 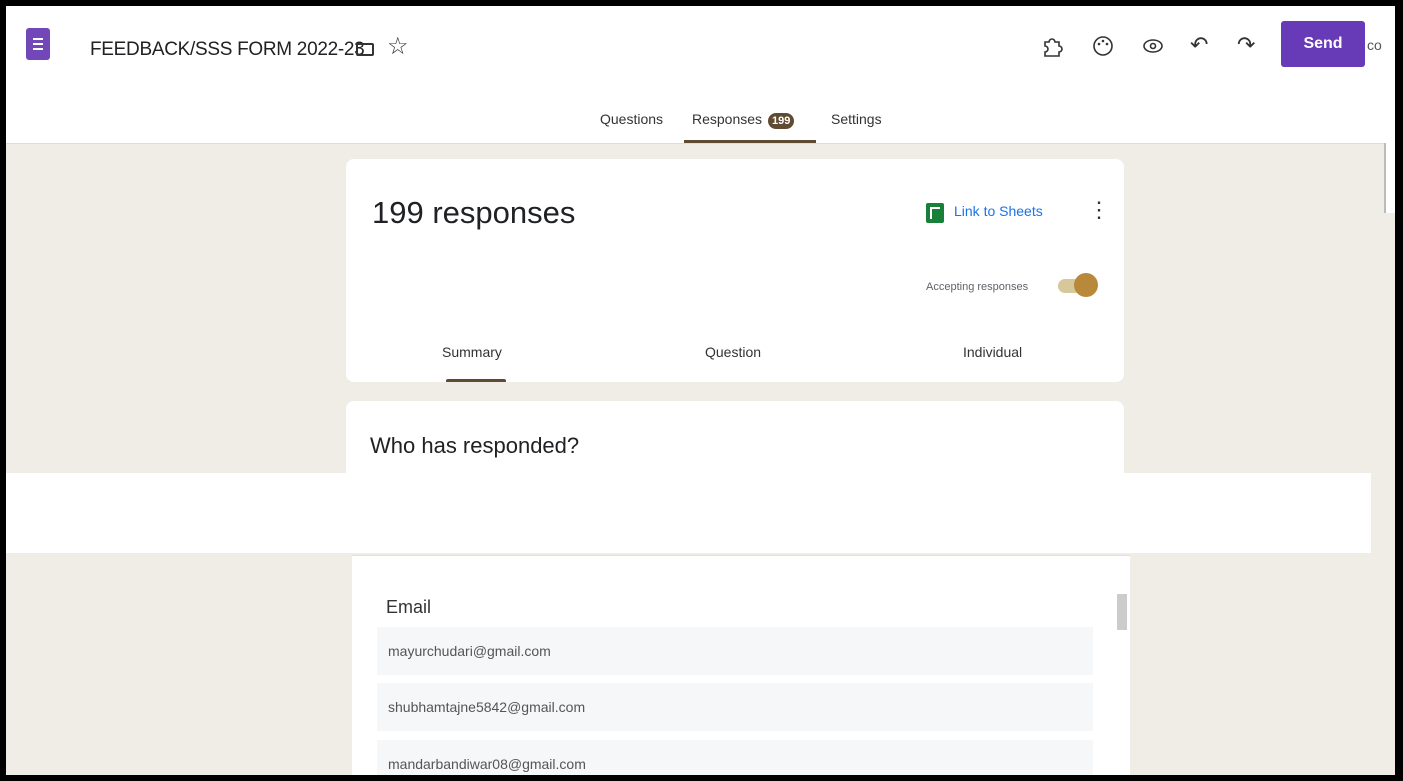 I want to click on form-title: FEEDBACK/SSS FORM 2022-23, so click(x=227, y=50).